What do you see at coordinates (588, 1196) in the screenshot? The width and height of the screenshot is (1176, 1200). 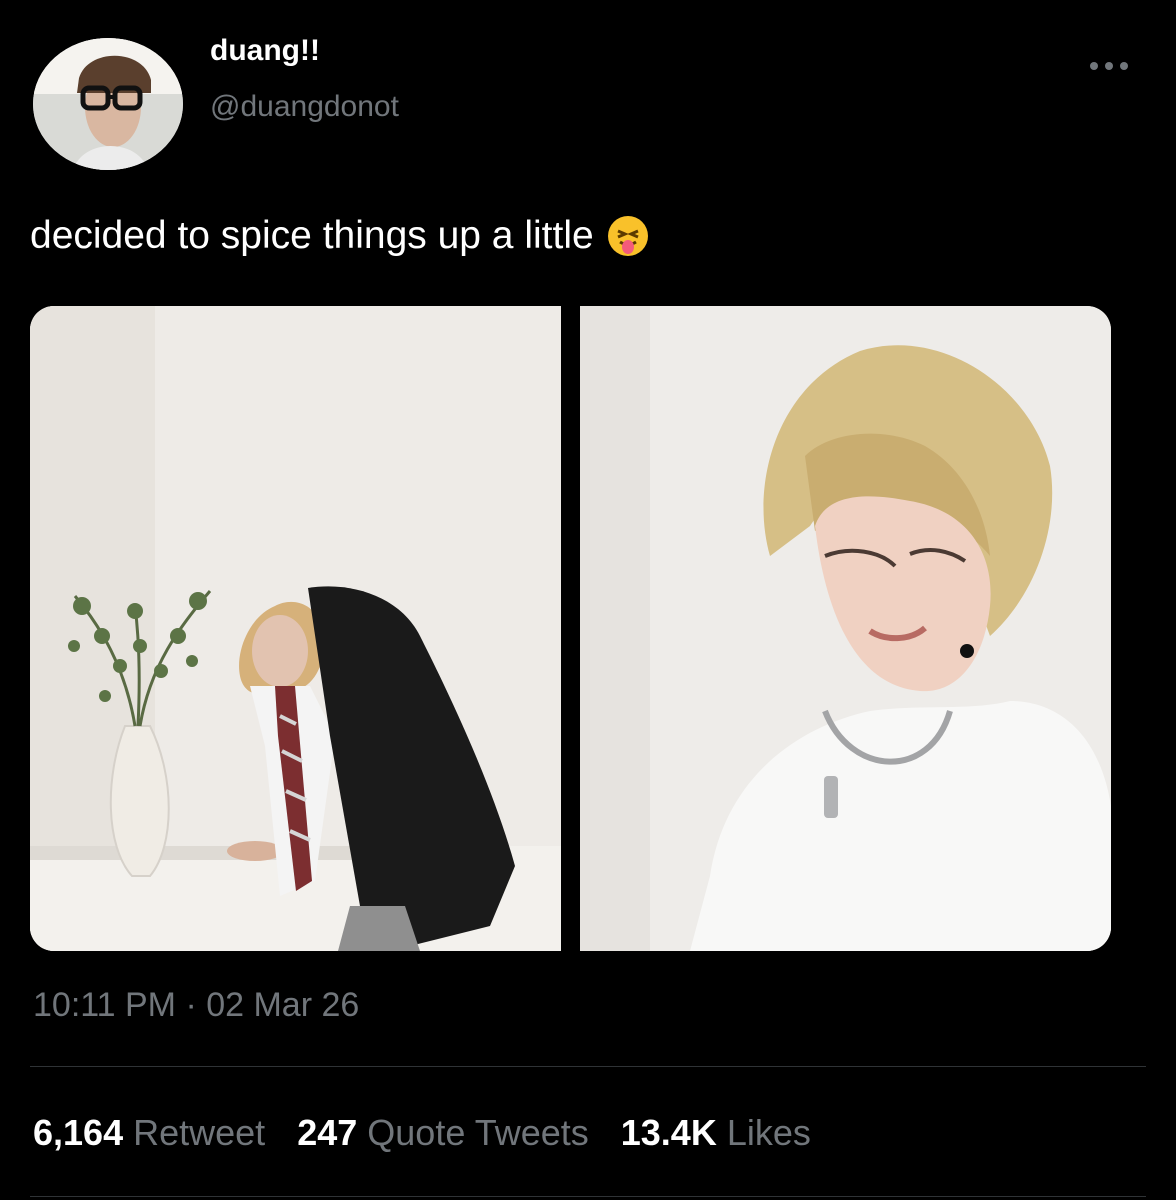 I see `divider-bottom` at bounding box center [588, 1196].